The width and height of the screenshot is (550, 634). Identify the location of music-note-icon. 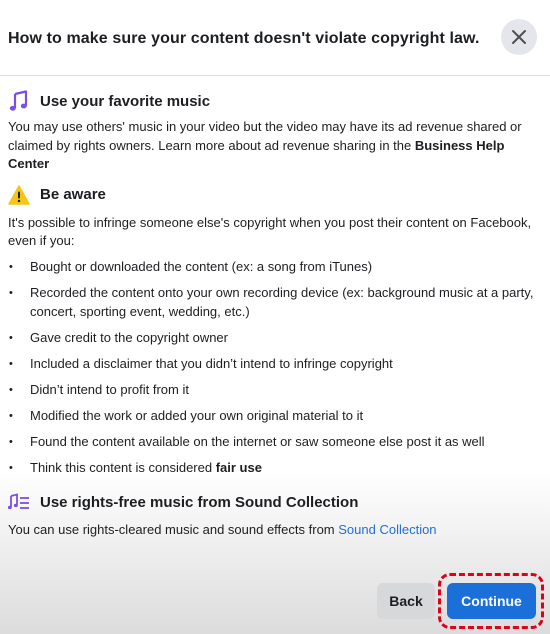
(19, 101).